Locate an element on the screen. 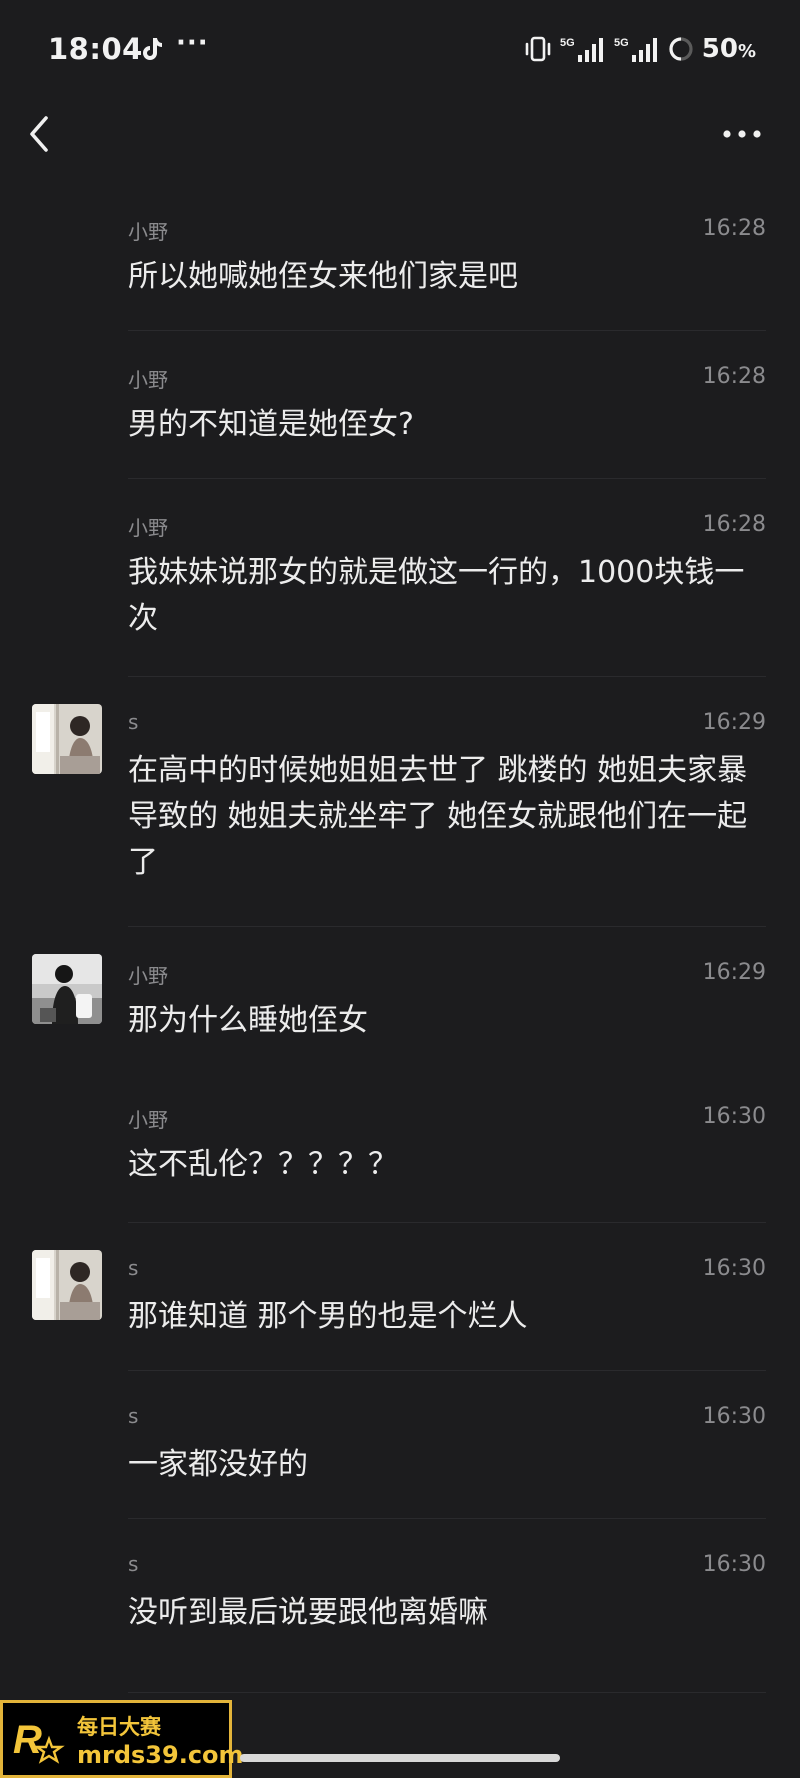  battery-ring-icon is located at coordinates (681, 49).